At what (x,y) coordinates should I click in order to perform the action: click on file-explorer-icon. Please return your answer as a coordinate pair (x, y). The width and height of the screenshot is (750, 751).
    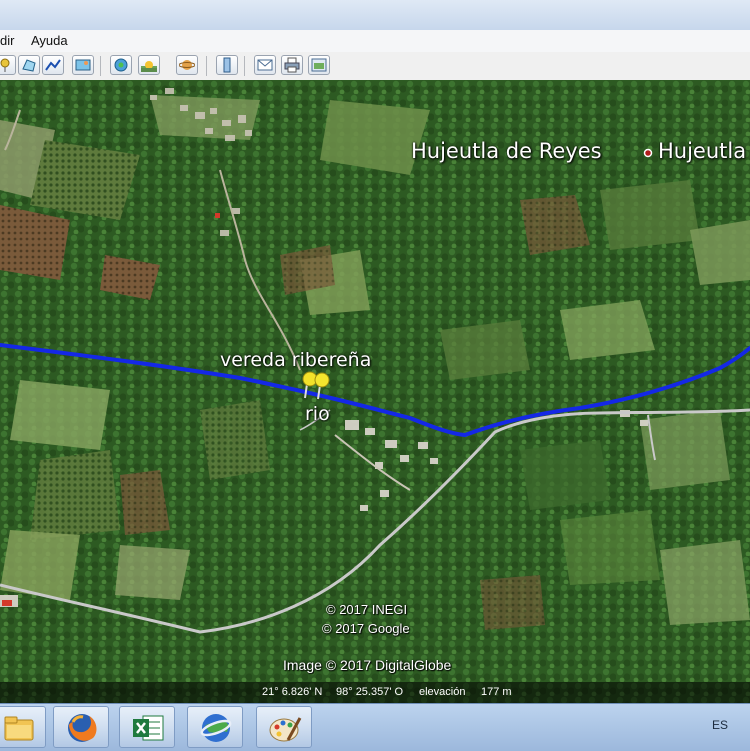
    Looking at the image, I should click on (19, 728).